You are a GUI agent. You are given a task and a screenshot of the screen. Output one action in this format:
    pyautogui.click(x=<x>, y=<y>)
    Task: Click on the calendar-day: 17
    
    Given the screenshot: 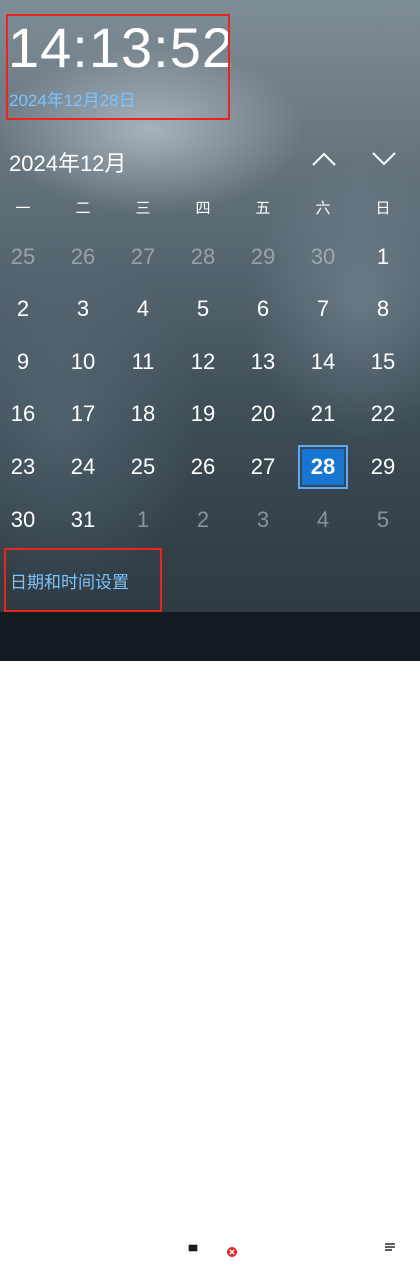 What is the action you would take?
    pyautogui.click(x=83, y=414)
    